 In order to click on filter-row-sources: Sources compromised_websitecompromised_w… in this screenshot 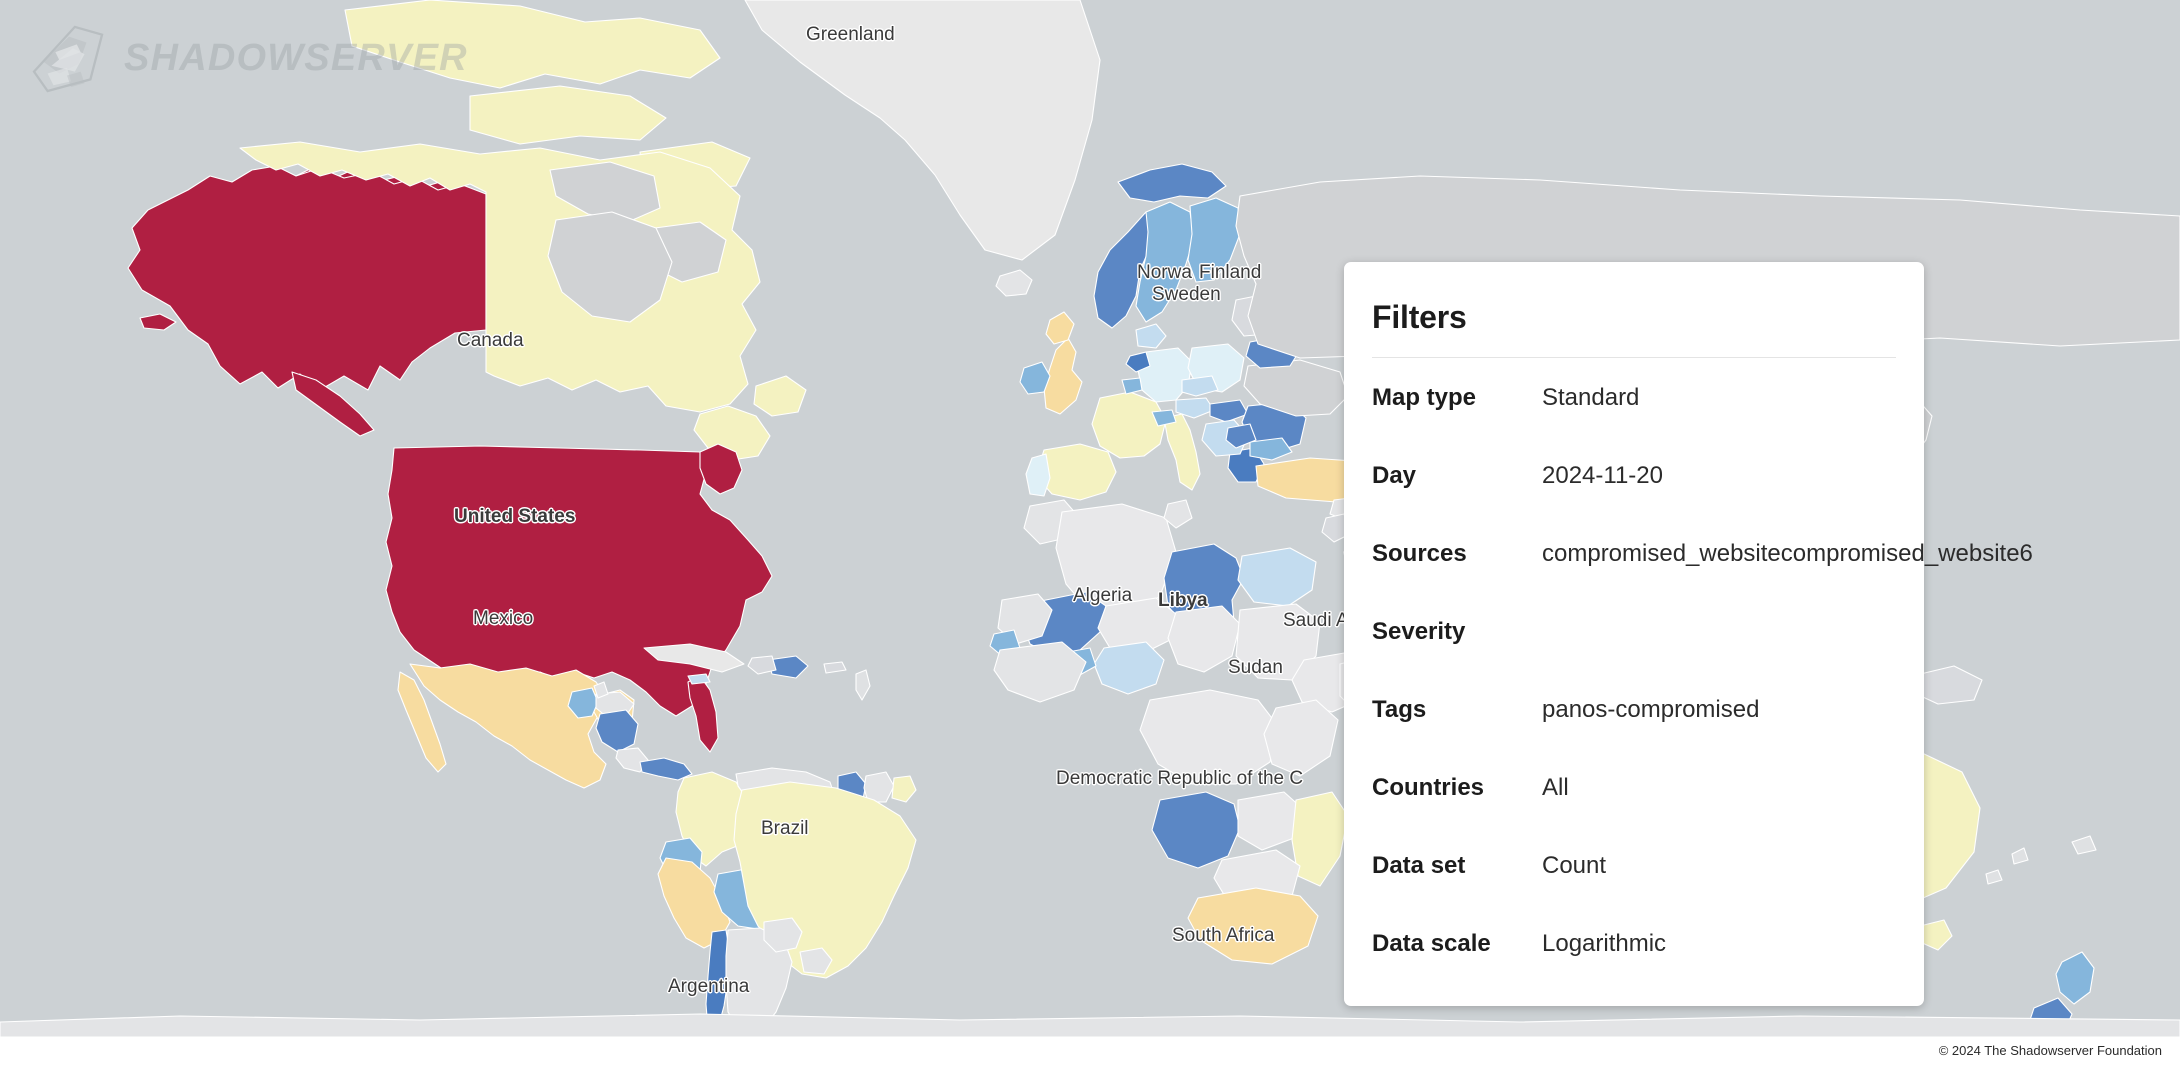, I will do `click(1702, 579)`.